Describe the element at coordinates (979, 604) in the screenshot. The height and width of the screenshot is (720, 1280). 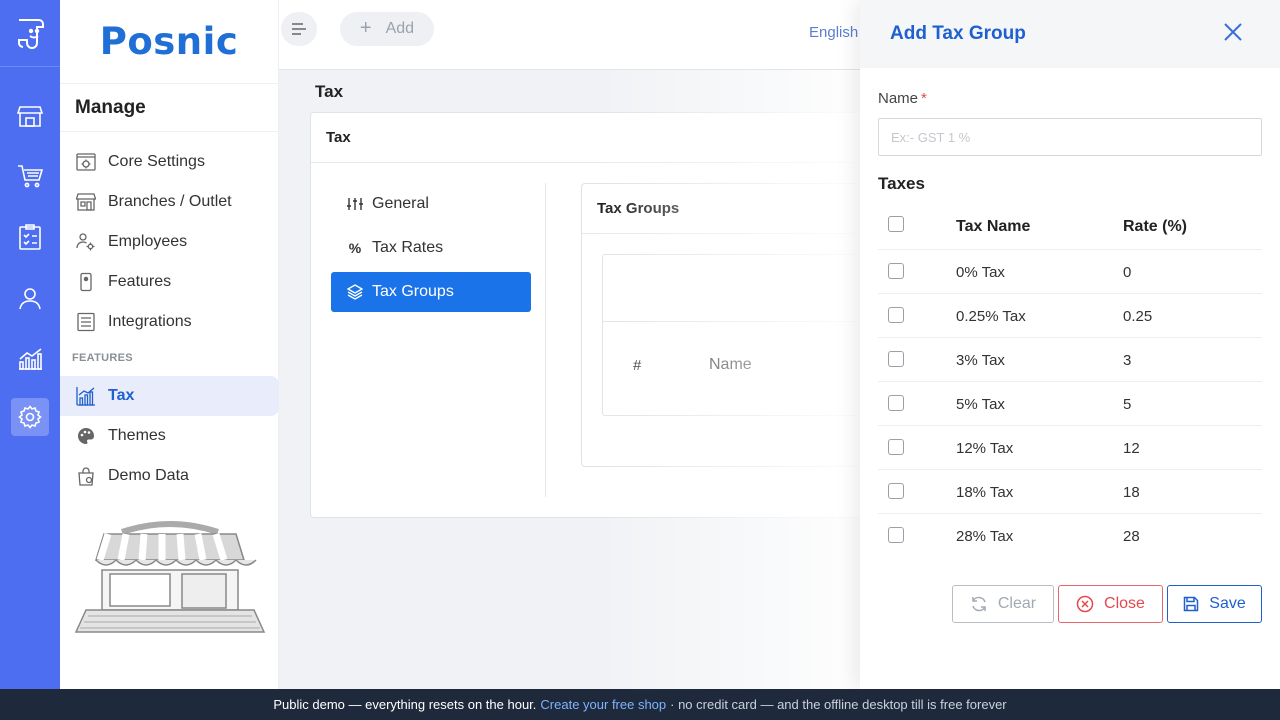
I see `refresh-icon` at that location.